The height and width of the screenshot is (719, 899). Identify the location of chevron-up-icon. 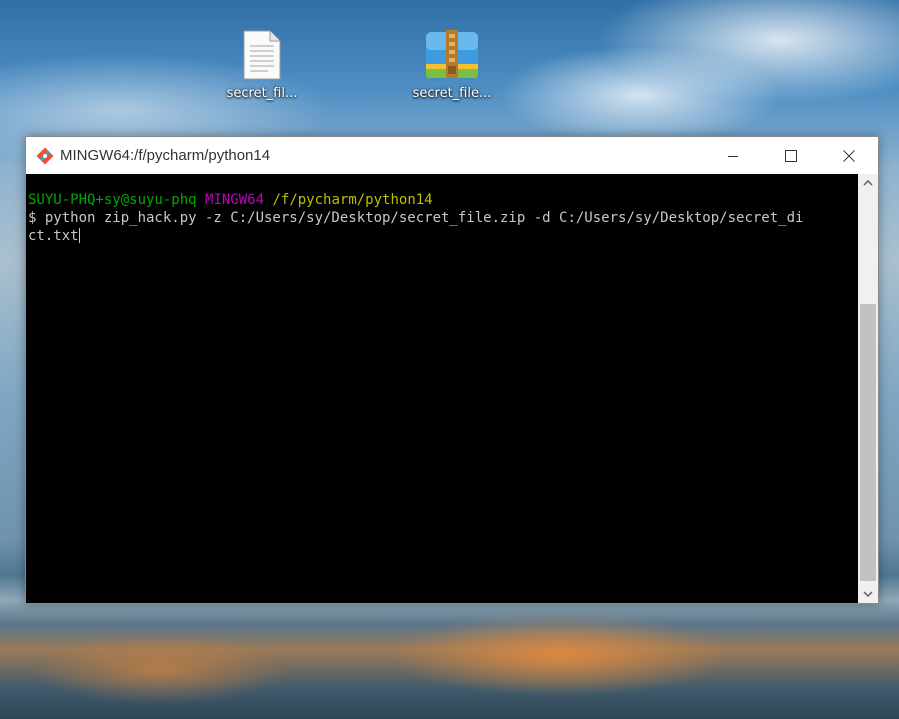
(868, 183).